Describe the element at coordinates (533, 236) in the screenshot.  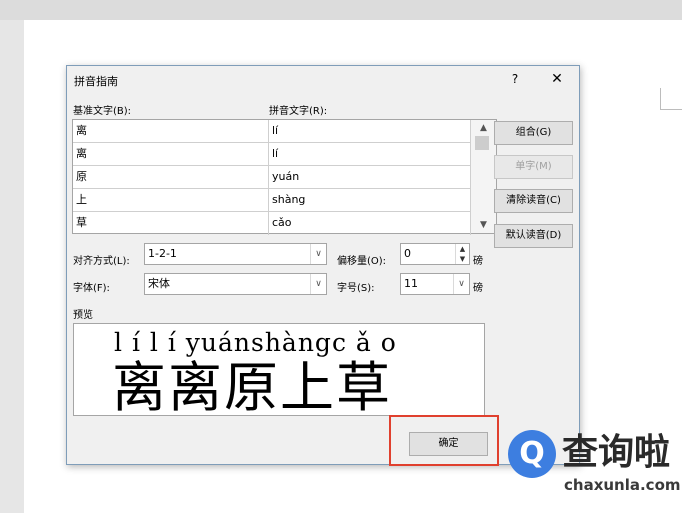
I see `default-reading-button: 默认读音(D)` at that location.